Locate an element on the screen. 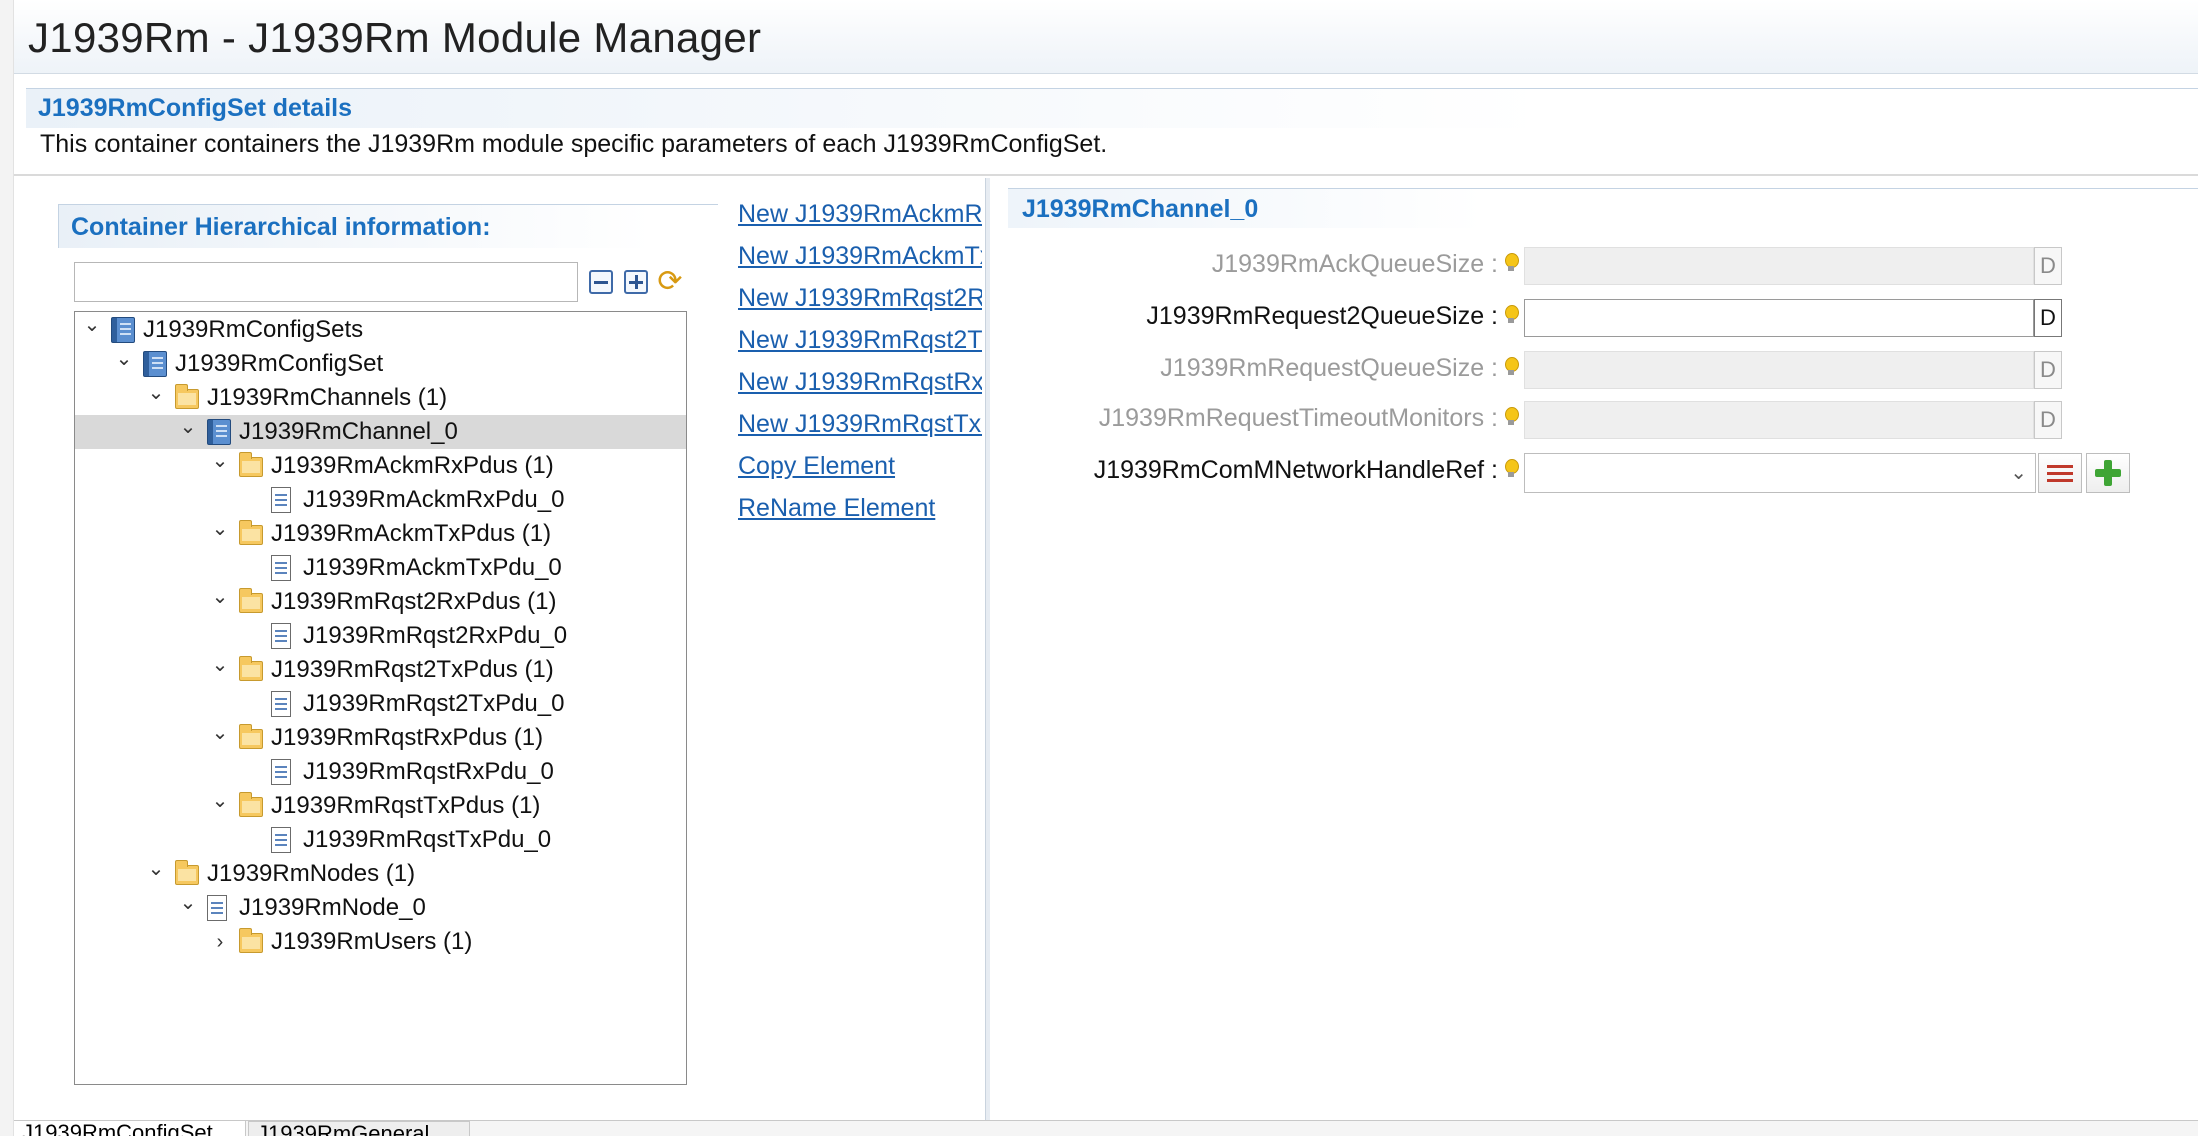 Image resolution: width=2198 pixels, height=1136 pixels. tree-item: › J1939RmUsers (1) is located at coordinates (380, 942).